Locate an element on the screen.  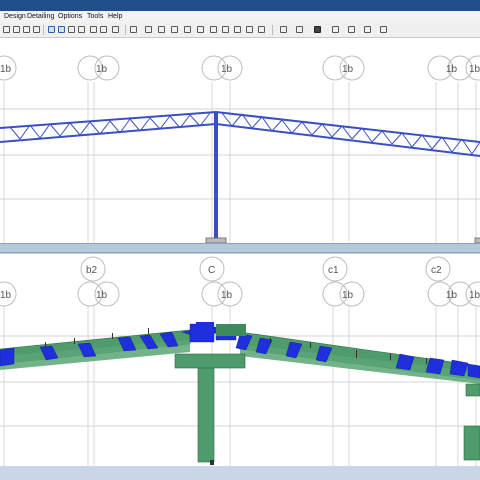
redo-icon is located at coordinates (16, 29).